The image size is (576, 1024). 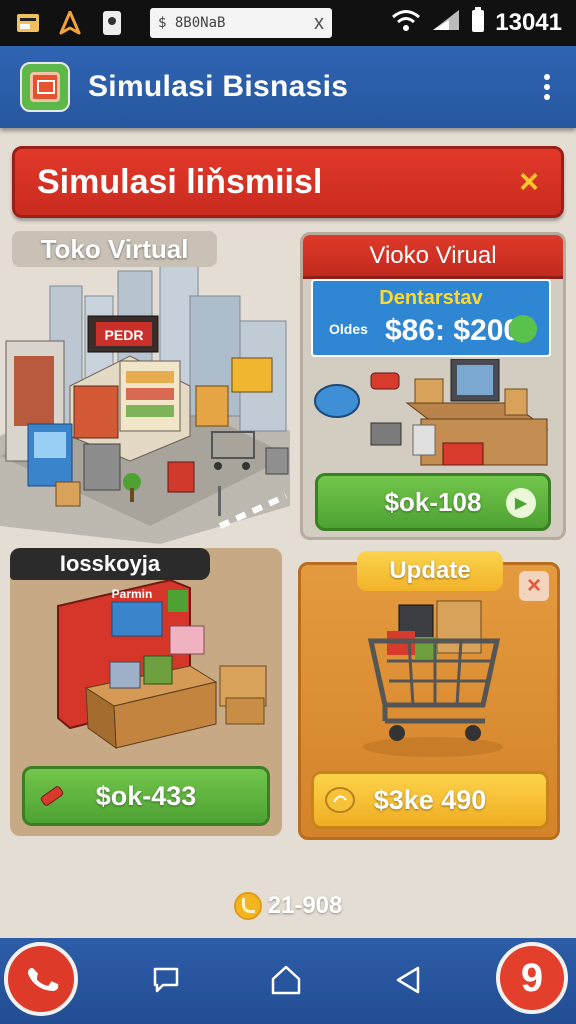 I want to click on status-dot-icon, so click(x=523, y=329).